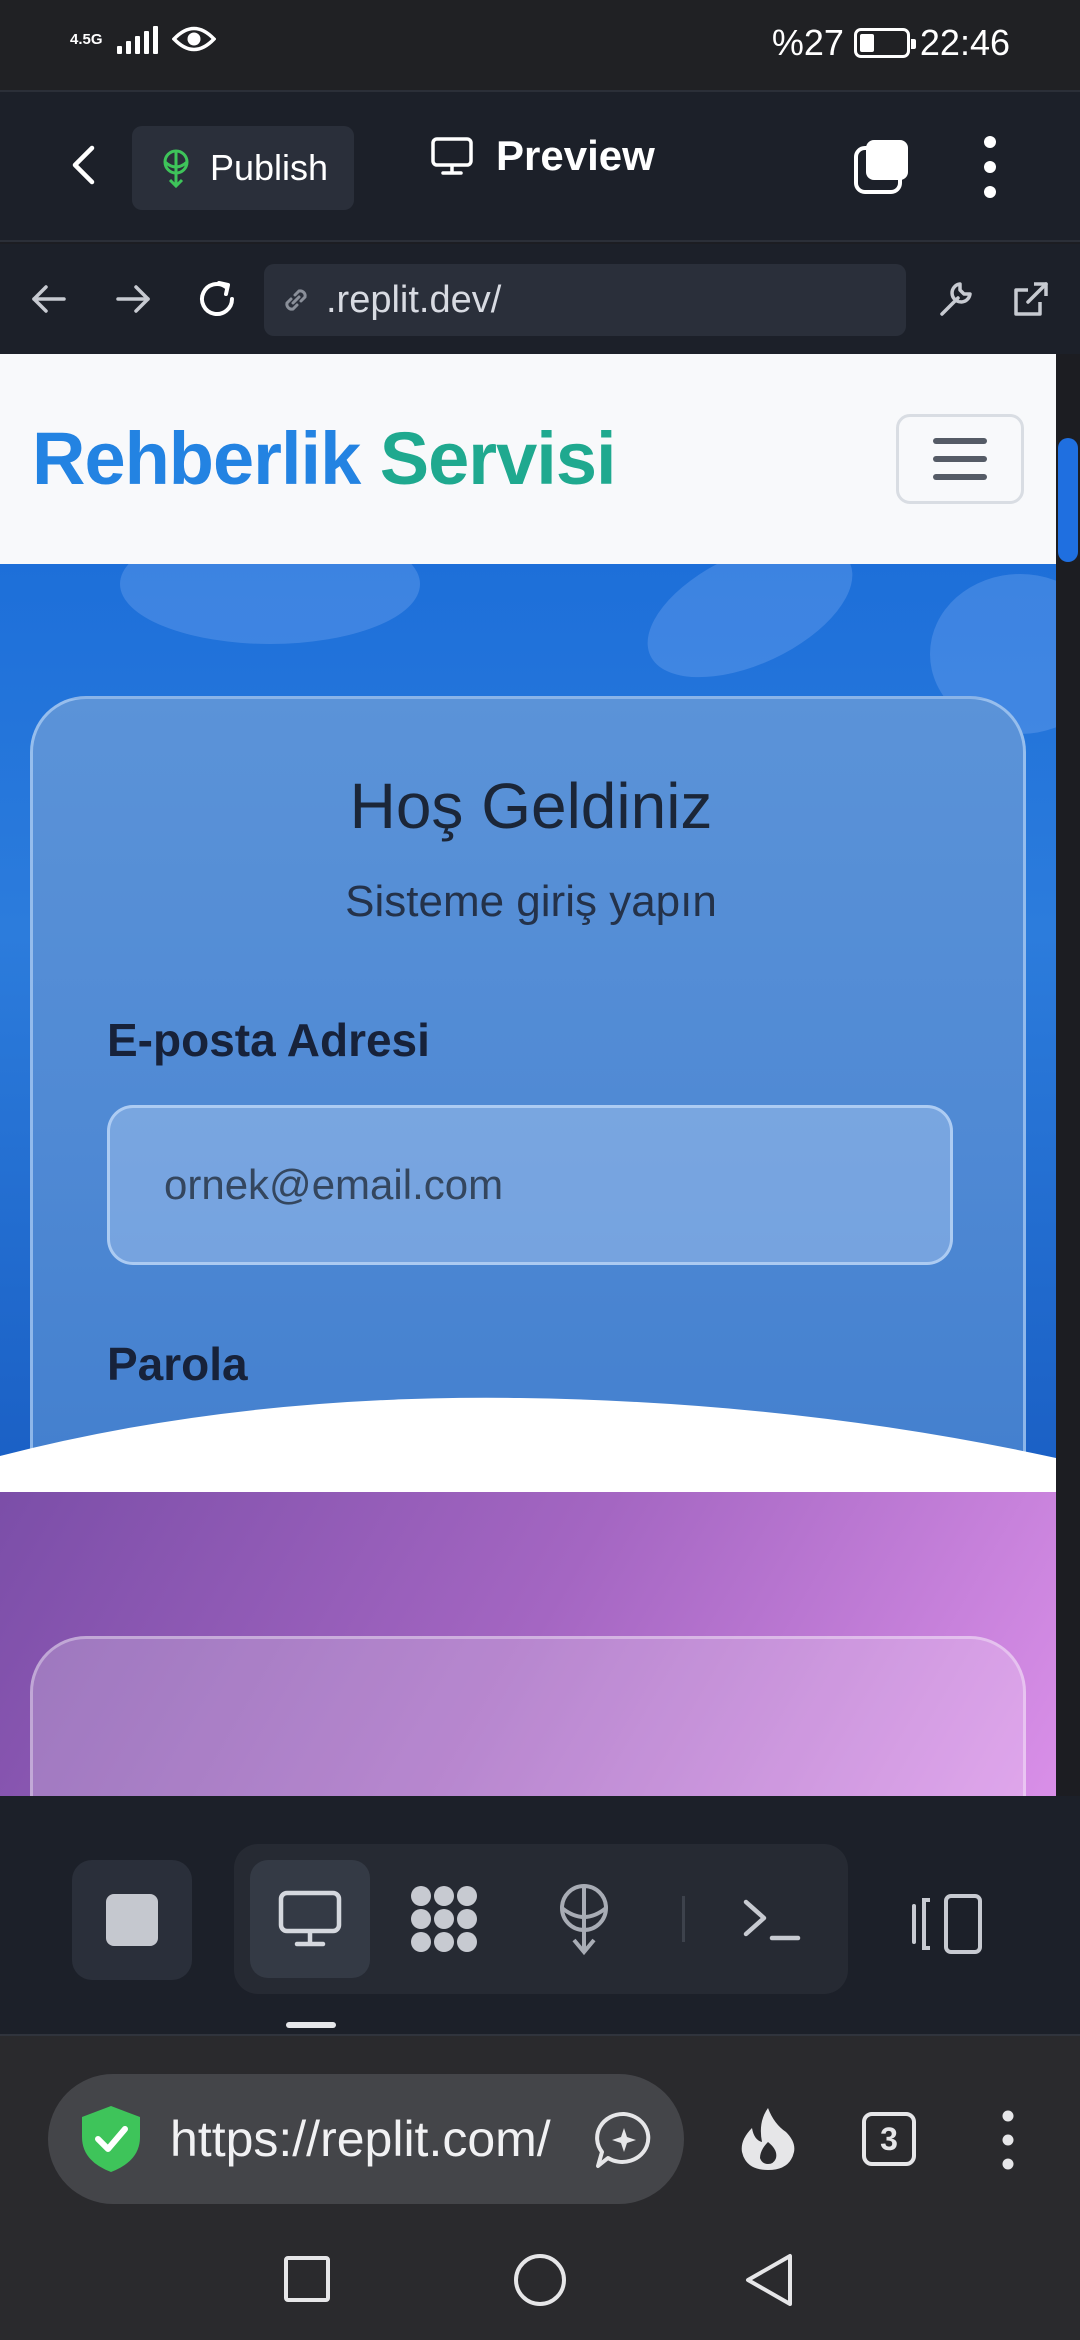 The image size is (1080, 2340). I want to click on deploy-tool-button, so click(584, 1919).